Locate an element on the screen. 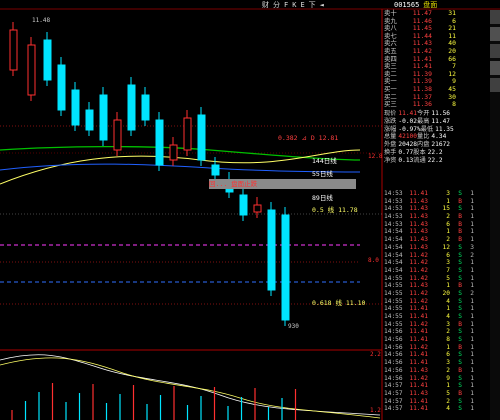  ma89-label: 89日线 is located at coordinates (322, 197).